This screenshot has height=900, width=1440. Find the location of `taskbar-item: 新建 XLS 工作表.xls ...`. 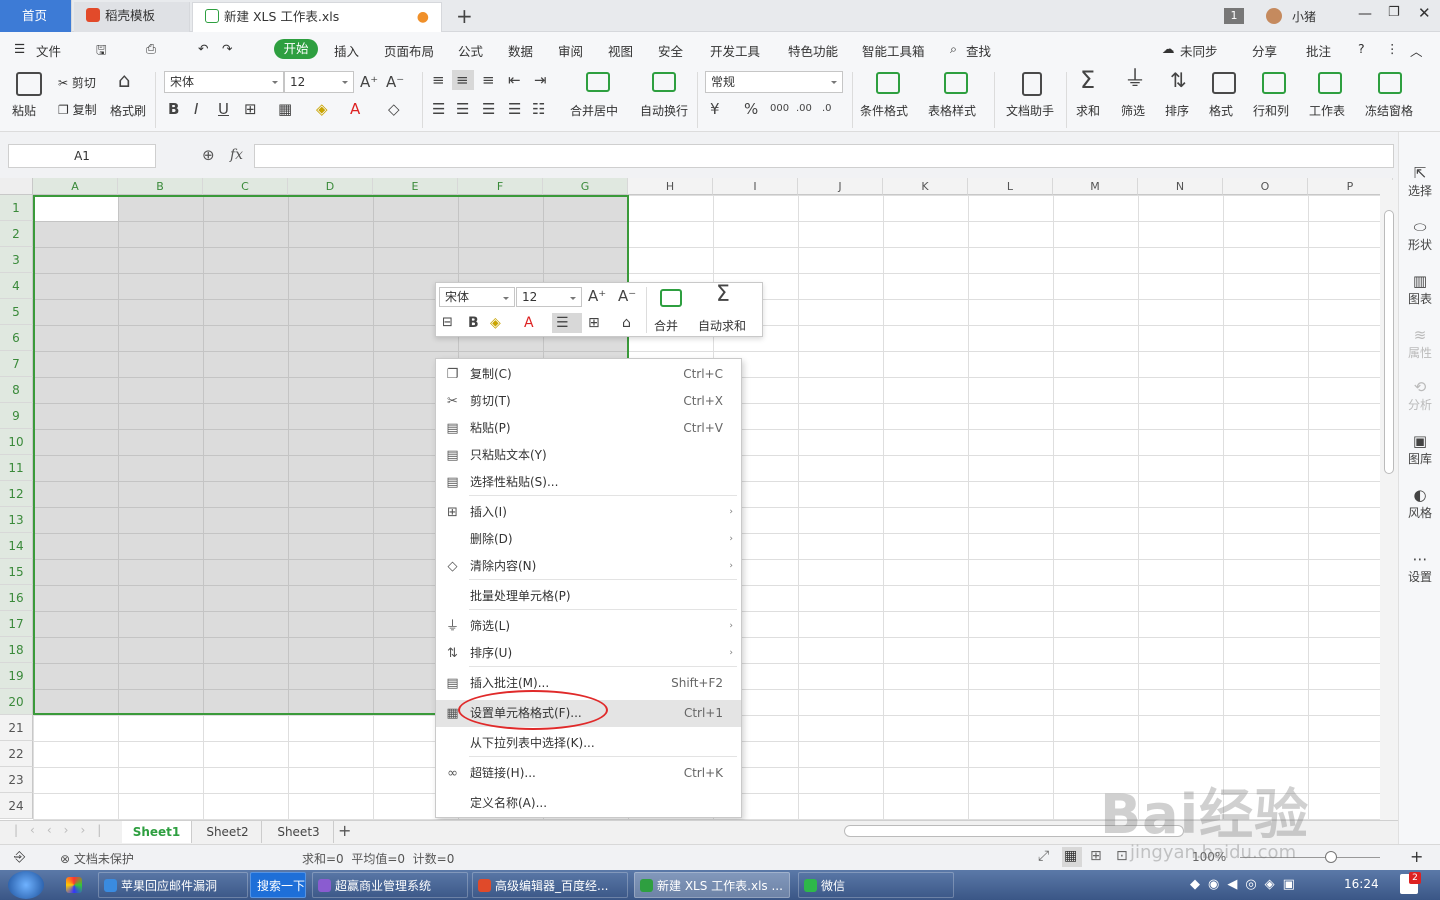

taskbar-item: 新建 XLS 工作表.xls ... is located at coordinates (712, 885).